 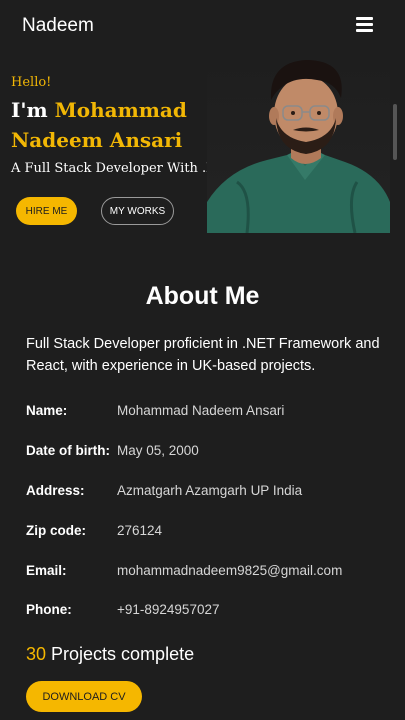 I want to click on info-value-email: mohammadnadeem9825@gmail.com, so click(x=229, y=570).